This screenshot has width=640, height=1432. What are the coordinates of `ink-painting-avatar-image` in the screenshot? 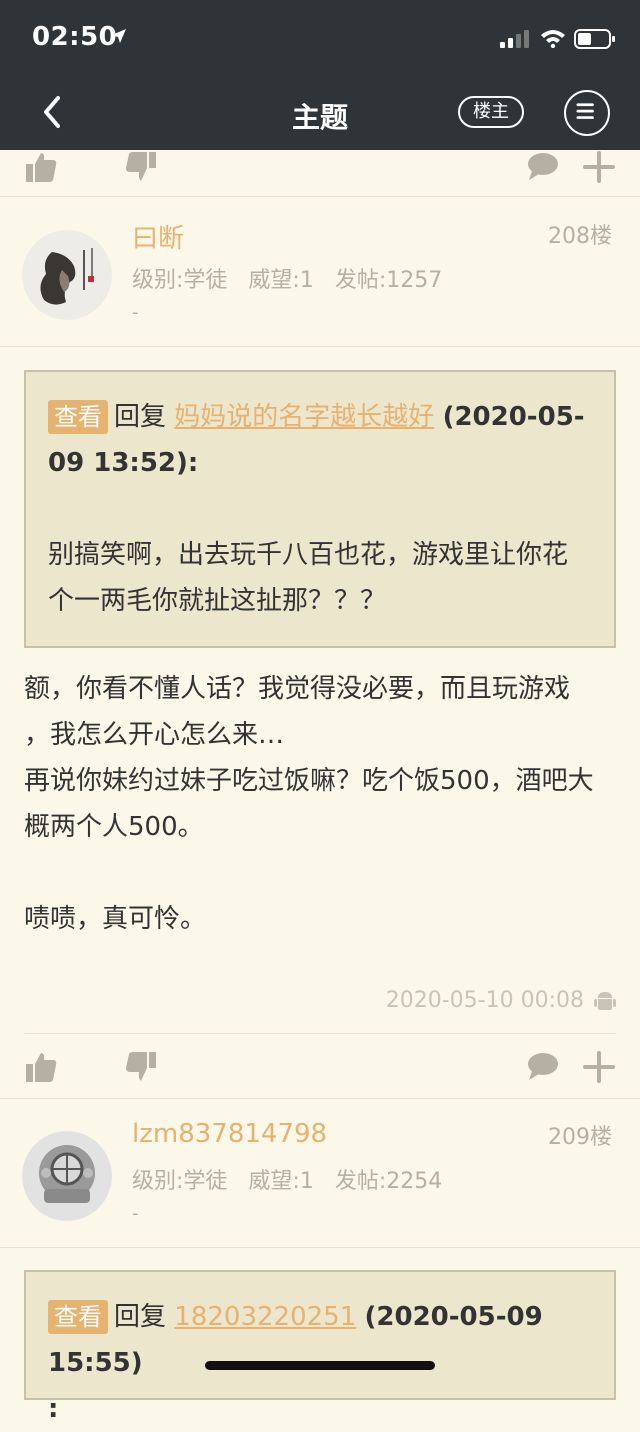 It's located at (67, 275).